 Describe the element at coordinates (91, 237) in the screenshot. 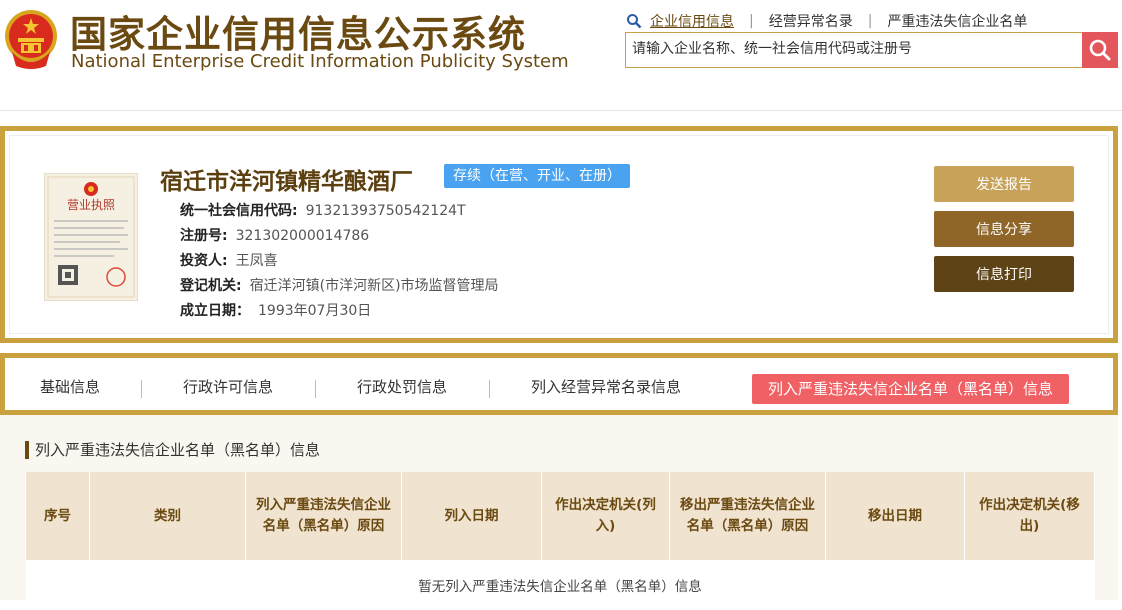

I see `license-image: 营业执照` at that location.